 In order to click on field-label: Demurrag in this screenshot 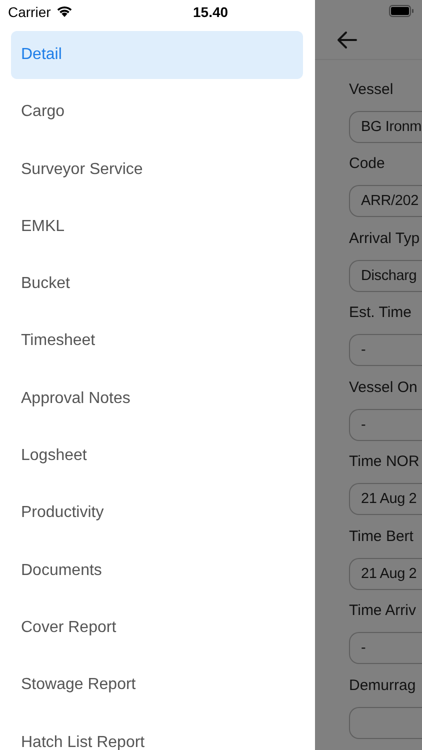, I will do `click(383, 686)`.